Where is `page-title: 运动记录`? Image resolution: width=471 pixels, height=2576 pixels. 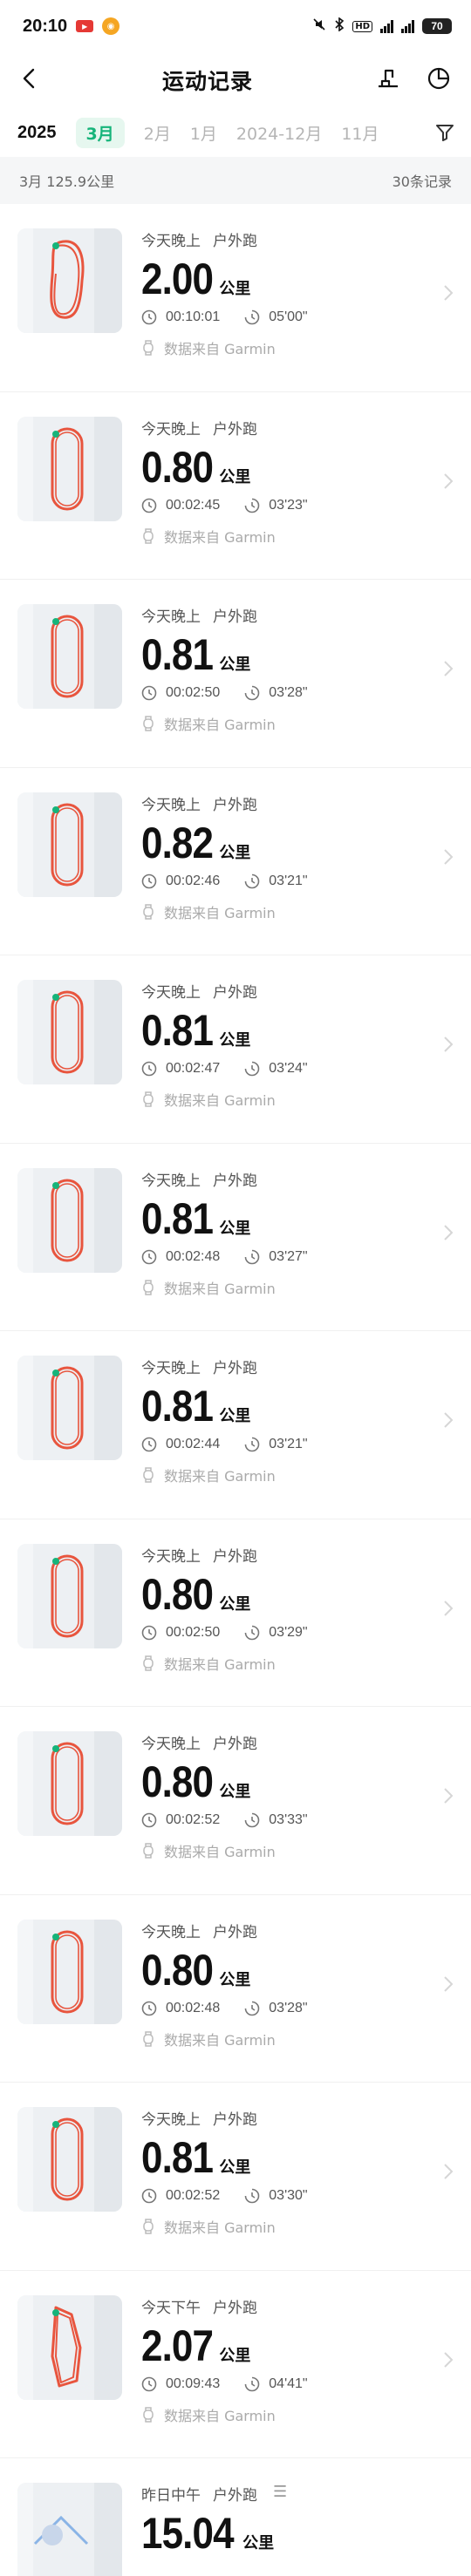 page-title: 运动记录 is located at coordinates (207, 81).